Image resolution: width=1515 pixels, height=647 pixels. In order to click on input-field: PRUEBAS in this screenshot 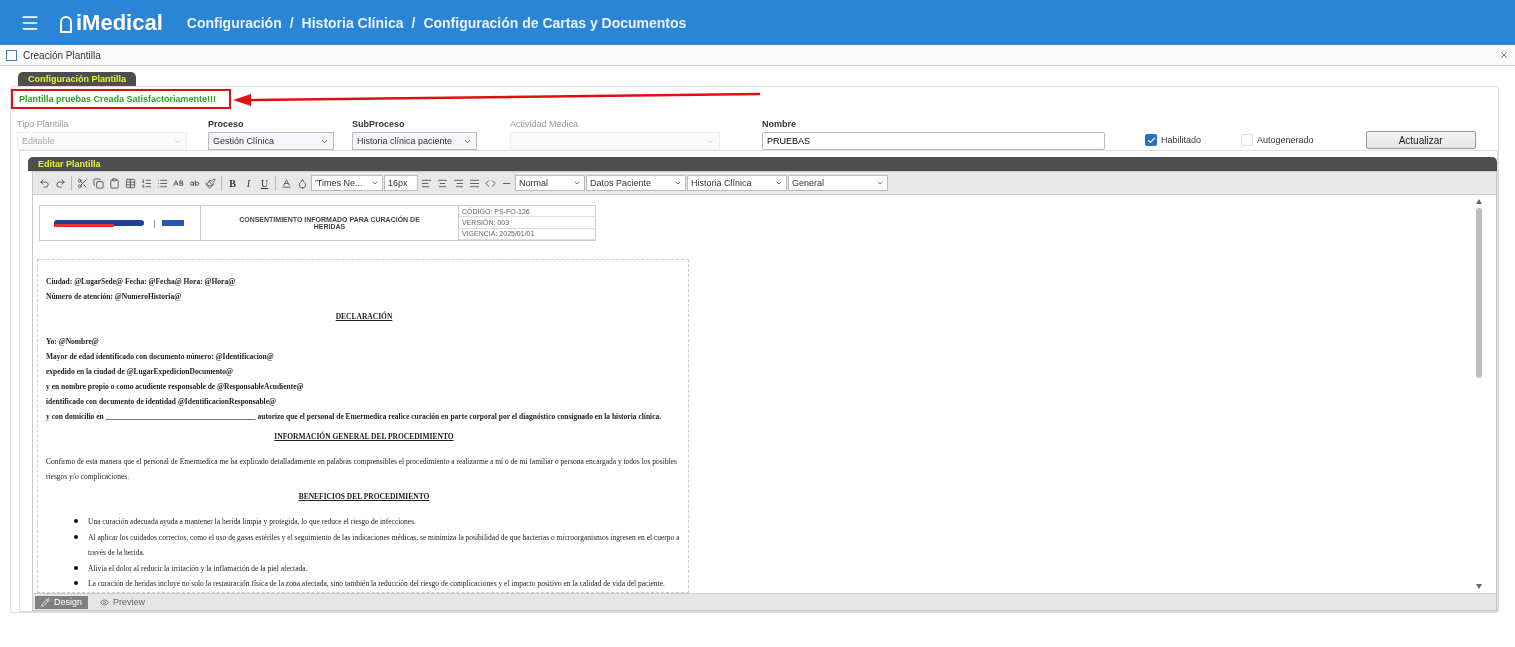, I will do `click(933, 141)`.